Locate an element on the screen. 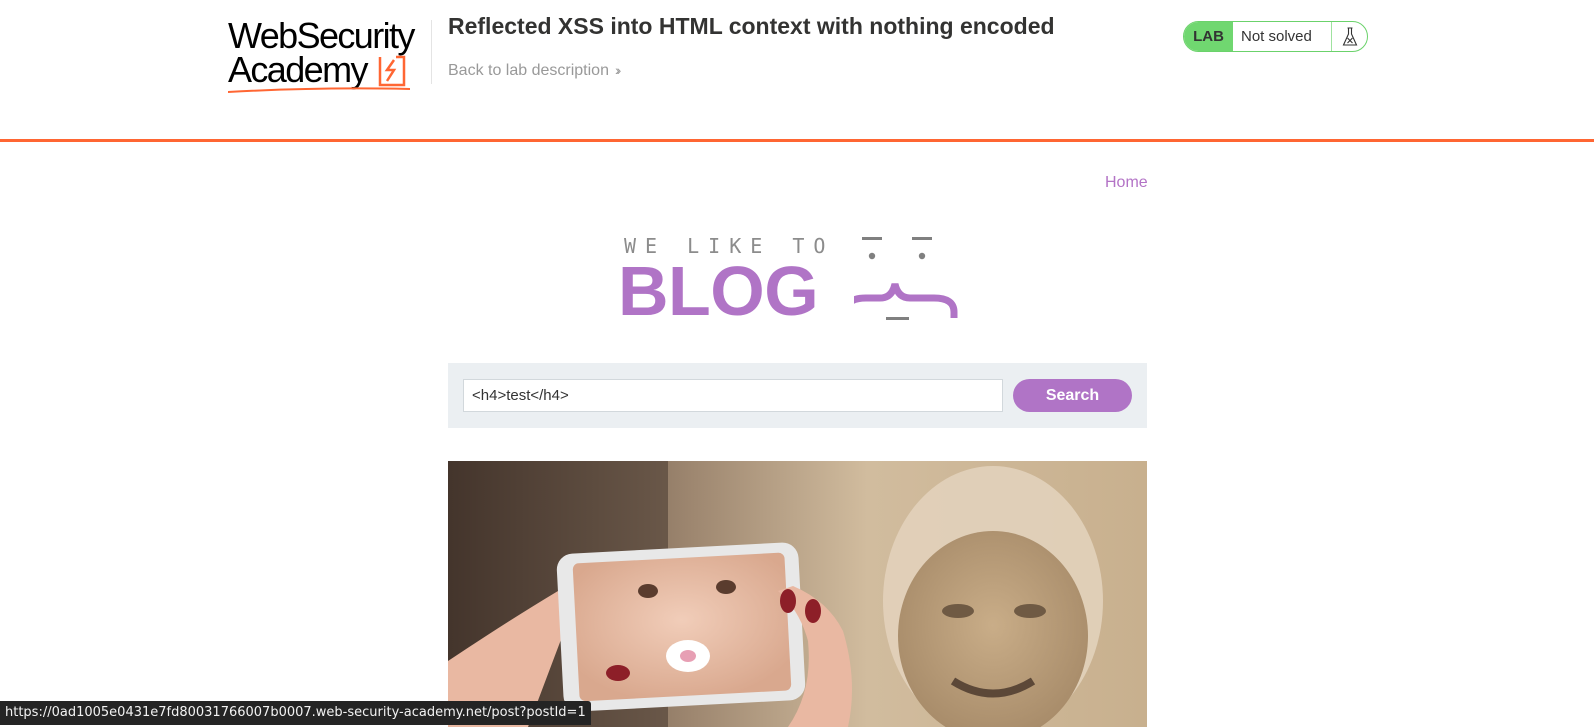  lab-status-text: Not solved is located at coordinates (1282, 36).